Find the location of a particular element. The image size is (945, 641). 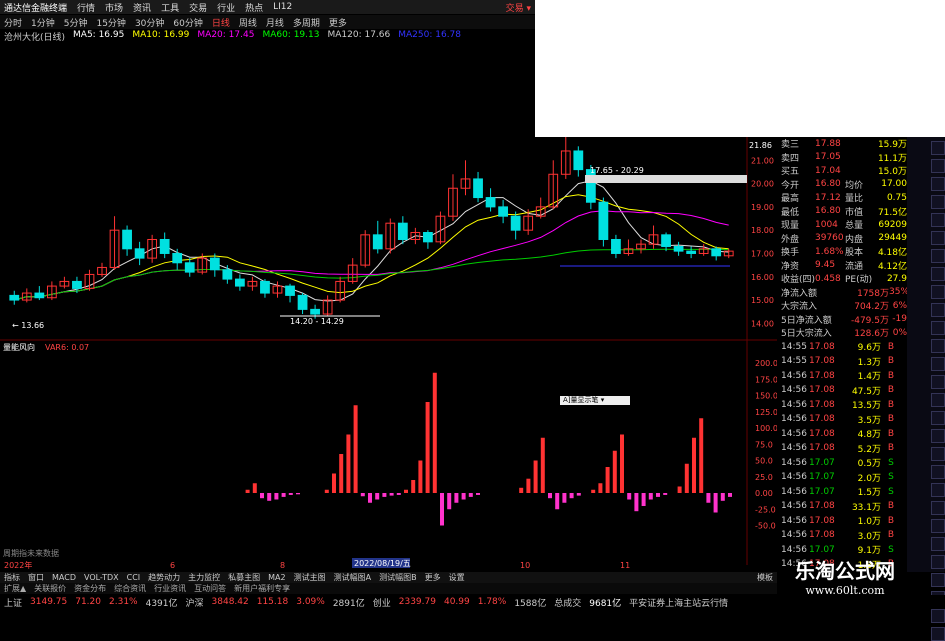

quote-key: 现量 is located at coordinates (790, 226).